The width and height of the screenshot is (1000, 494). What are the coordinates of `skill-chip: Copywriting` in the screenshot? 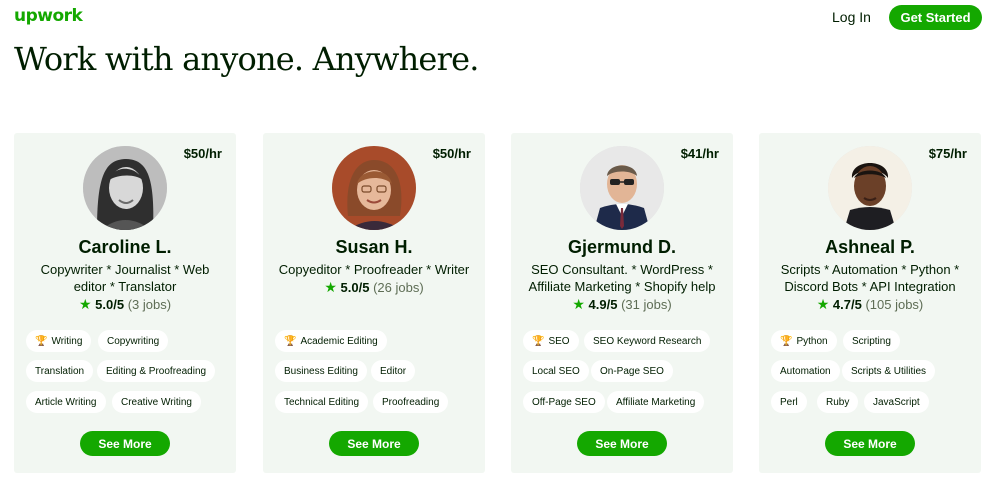 It's located at (133, 341).